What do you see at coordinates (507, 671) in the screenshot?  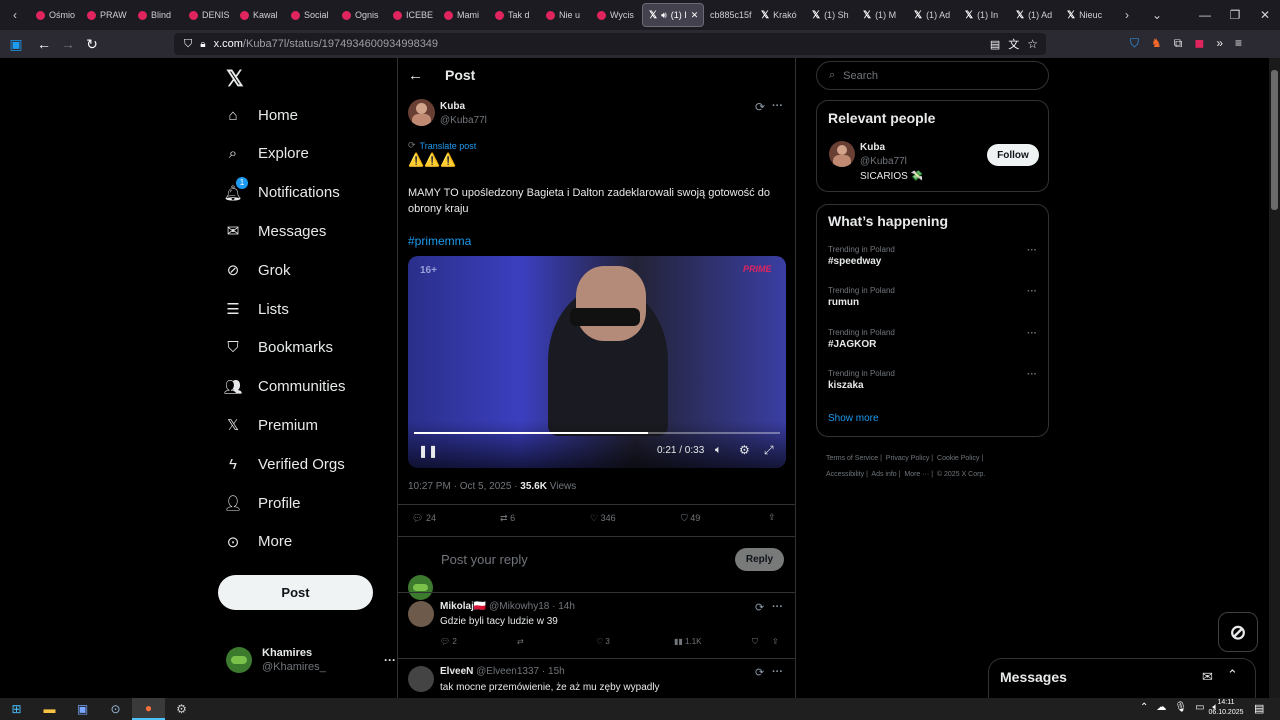 I see `reply-author-handle: @Elveen1337` at bounding box center [507, 671].